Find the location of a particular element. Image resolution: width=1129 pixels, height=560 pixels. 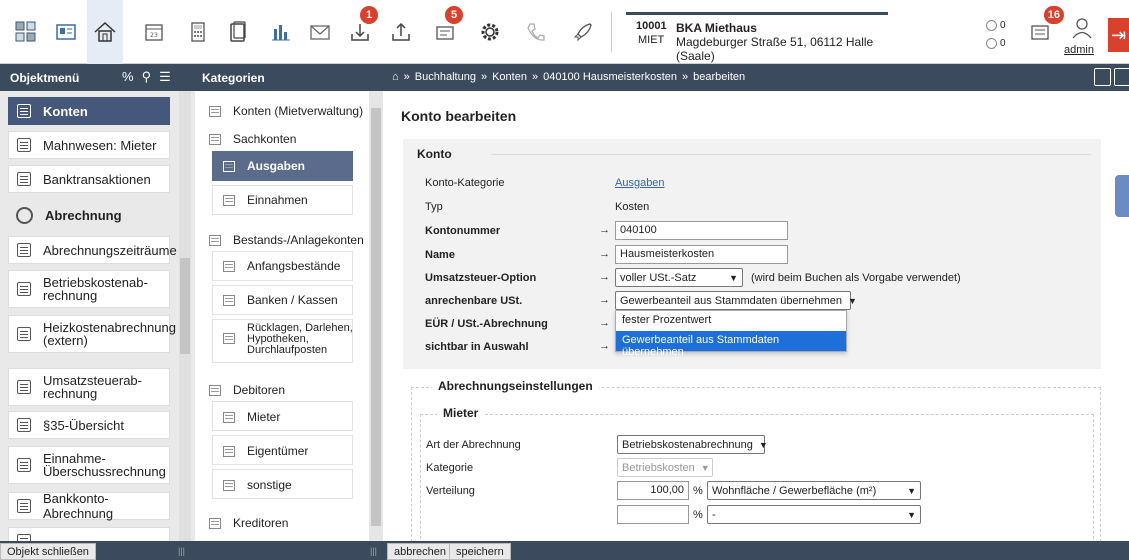

list-toggle-icon: ☰ is located at coordinates (165, 77).